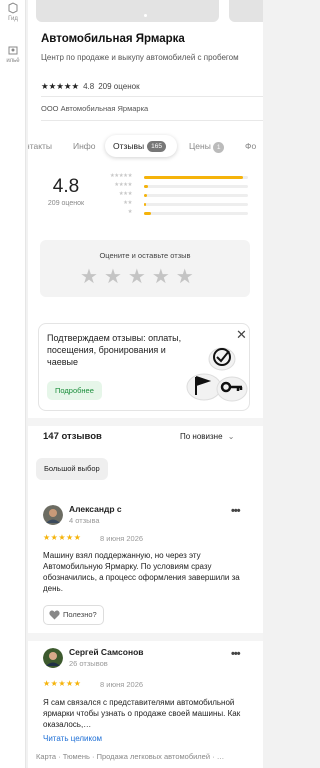 Image resolution: width=320 pixels, height=768 pixels. What do you see at coordinates (88, 663) in the screenshot?
I see `review-author-stats: 26 отзывов` at bounding box center [88, 663].